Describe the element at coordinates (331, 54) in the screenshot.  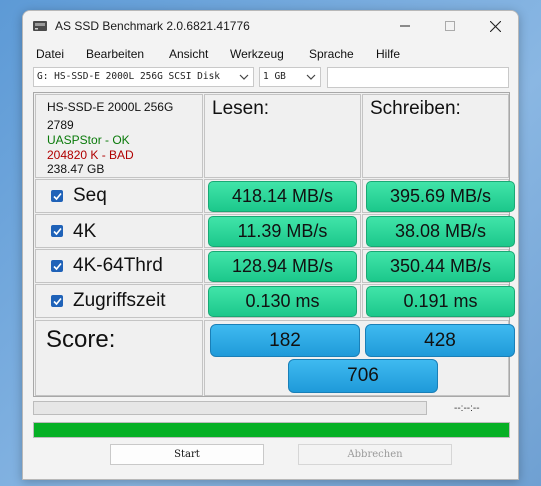
I see `menu-sprache: Sprache` at that location.